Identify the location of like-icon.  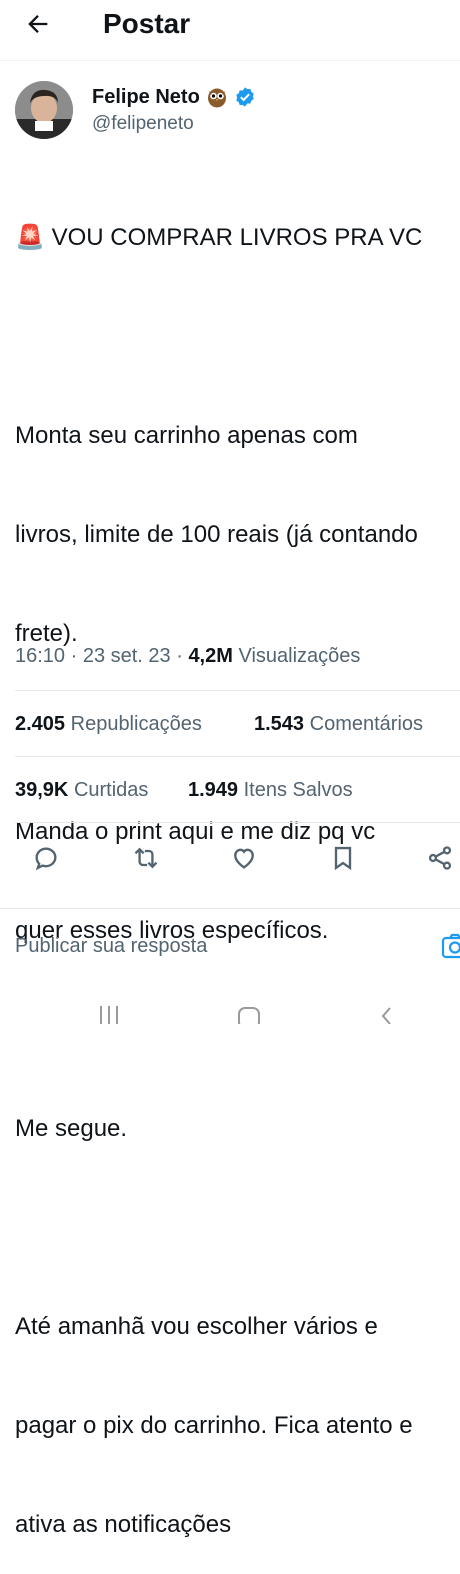
(244, 858).